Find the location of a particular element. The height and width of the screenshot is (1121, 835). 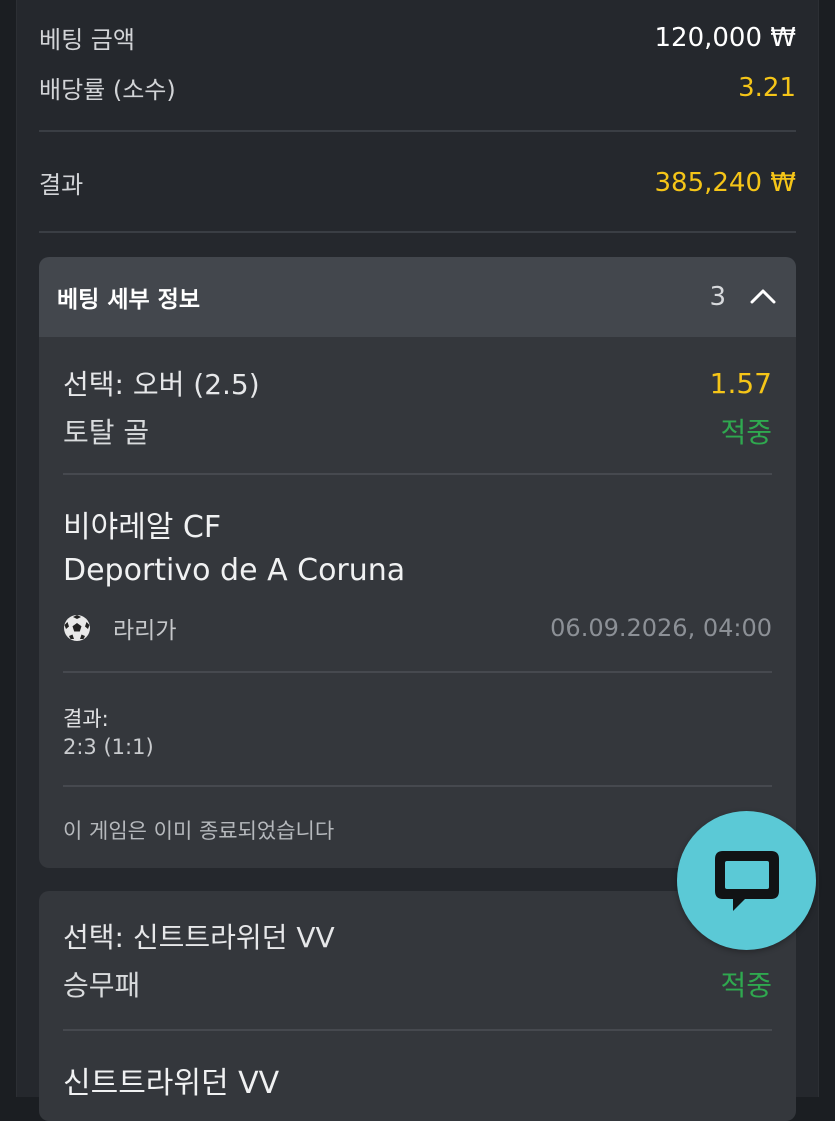

bet-details-count: 3 is located at coordinates (717, 297).